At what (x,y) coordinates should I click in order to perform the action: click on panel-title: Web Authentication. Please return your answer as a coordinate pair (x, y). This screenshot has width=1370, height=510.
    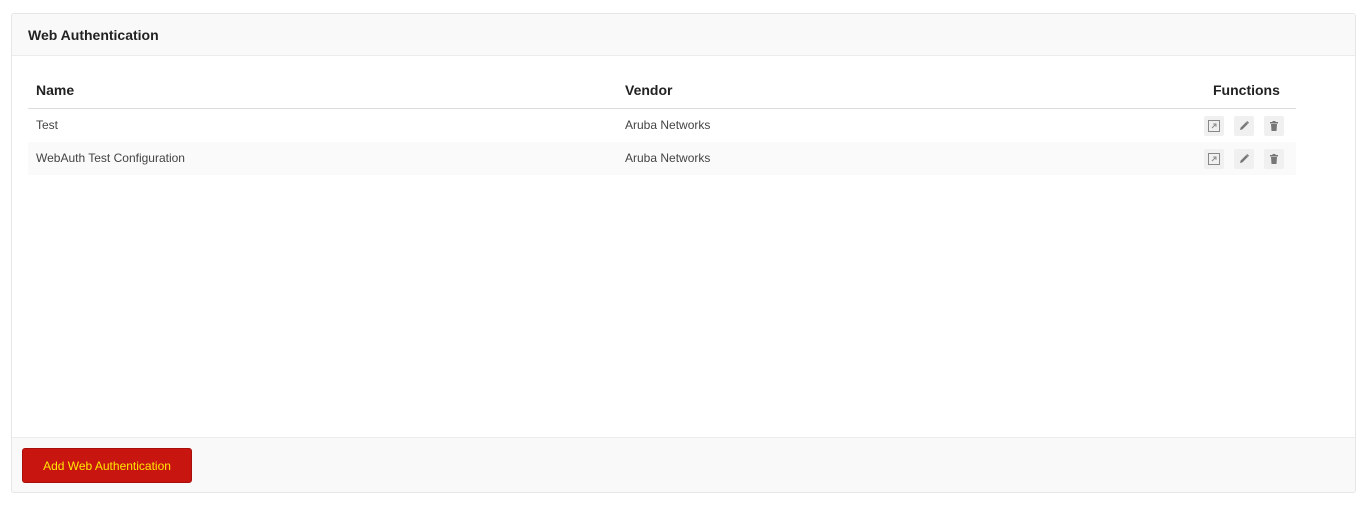
    Looking at the image, I should click on (93, 34).